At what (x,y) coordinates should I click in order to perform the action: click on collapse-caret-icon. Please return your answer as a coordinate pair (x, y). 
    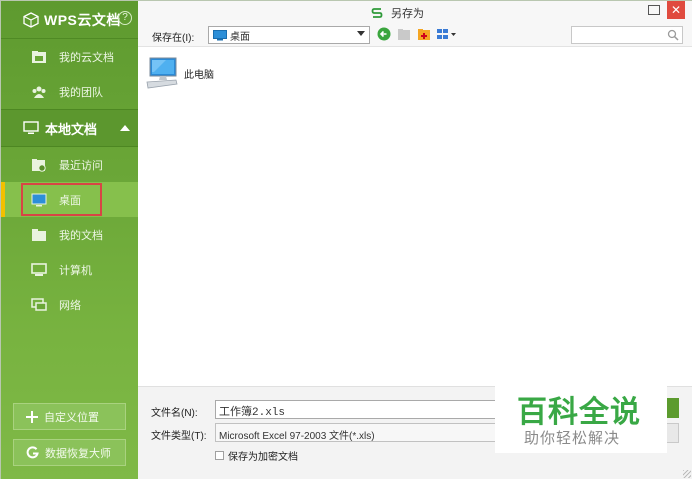
    Looking at the image, I should click on (125, 128).